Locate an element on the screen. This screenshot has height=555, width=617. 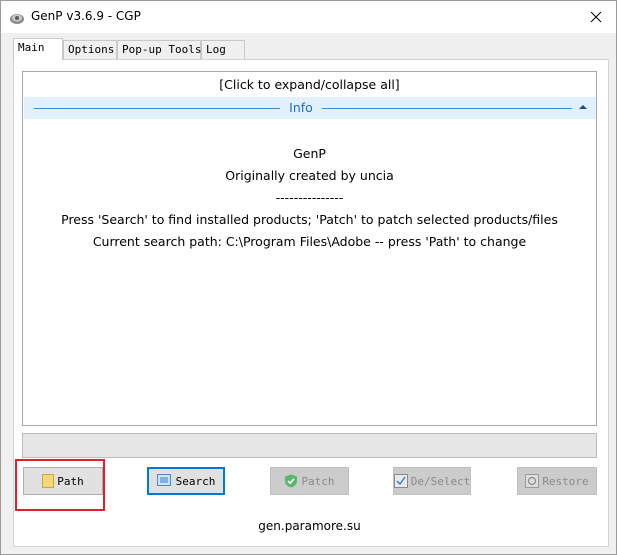
tab-pop-up-tools: Pop-up Tools is located at coordinates (159, 49).